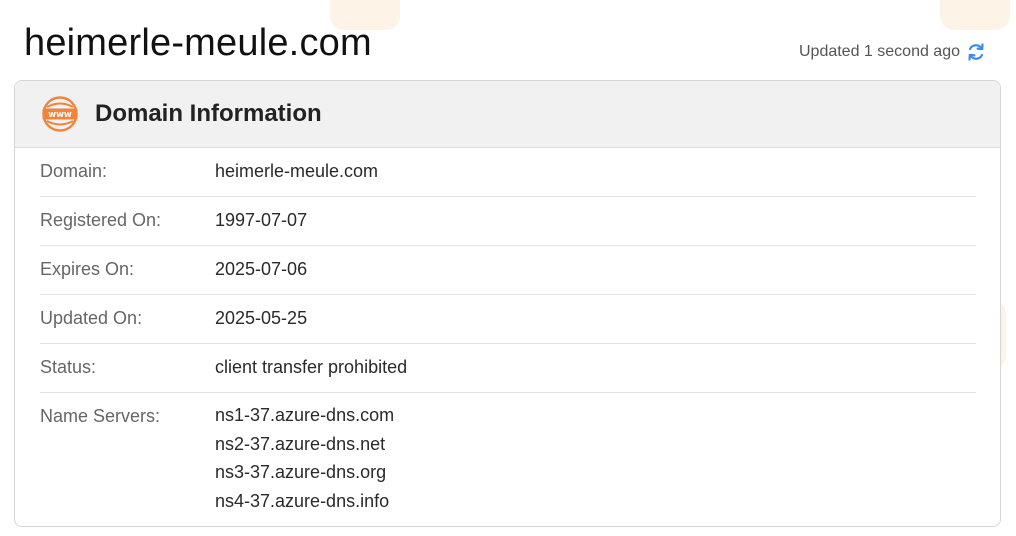 This screenshot has height=536, width=1016. Describe the element at coordinates (100, 416) in the screenshot. I see `row-label: Name Servers:` at that location.